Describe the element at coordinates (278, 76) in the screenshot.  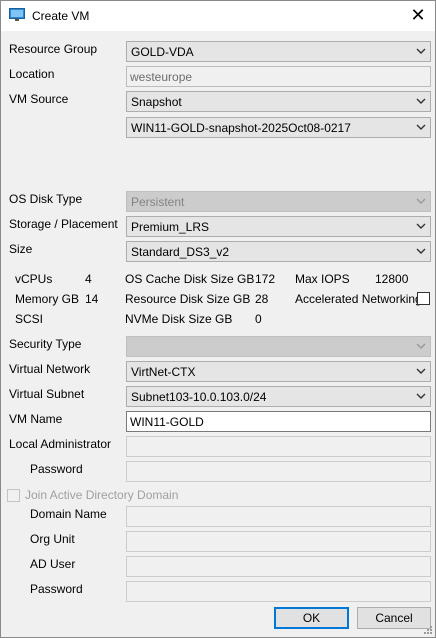
I see `location-field: westeurope` at that location.